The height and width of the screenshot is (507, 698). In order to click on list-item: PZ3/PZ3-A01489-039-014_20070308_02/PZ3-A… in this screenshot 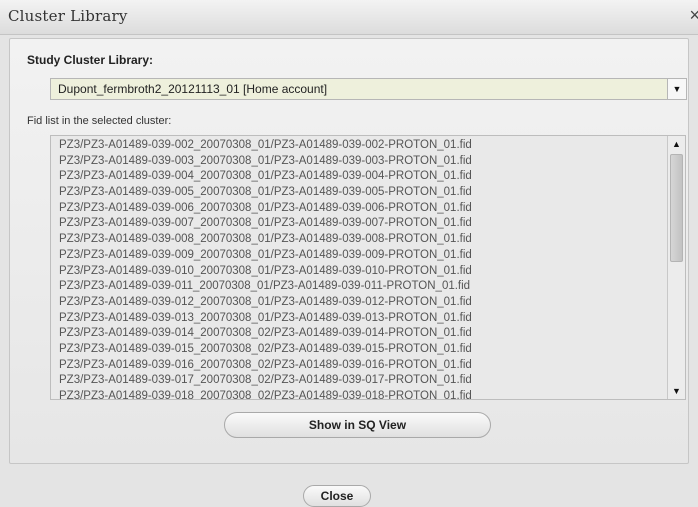, I will do `click(359, 334)`.